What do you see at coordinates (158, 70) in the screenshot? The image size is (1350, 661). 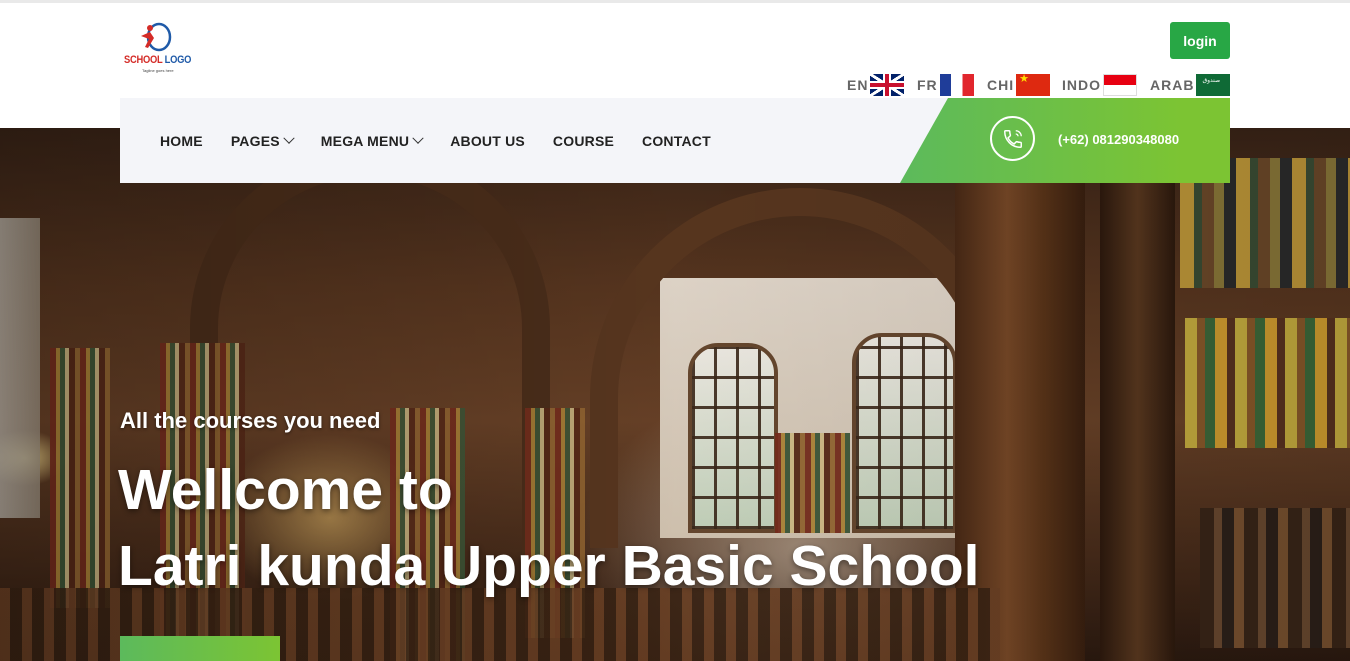 I see `logo-tagline: Tagline goes here` at bounding box center [158, 70].